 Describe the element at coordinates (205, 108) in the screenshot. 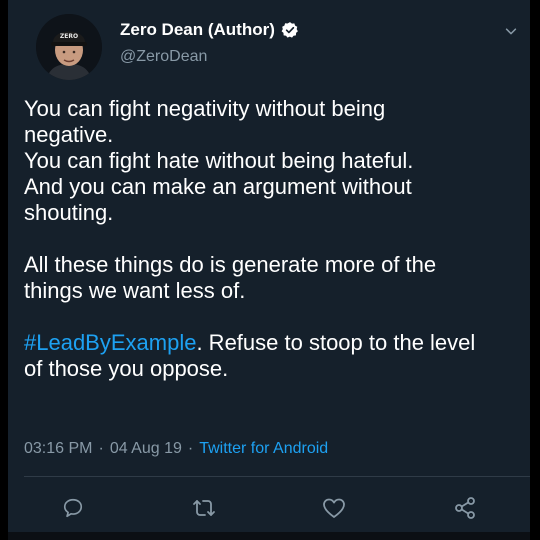

I see `tweet-line: You can fight negativity without being` at that location.